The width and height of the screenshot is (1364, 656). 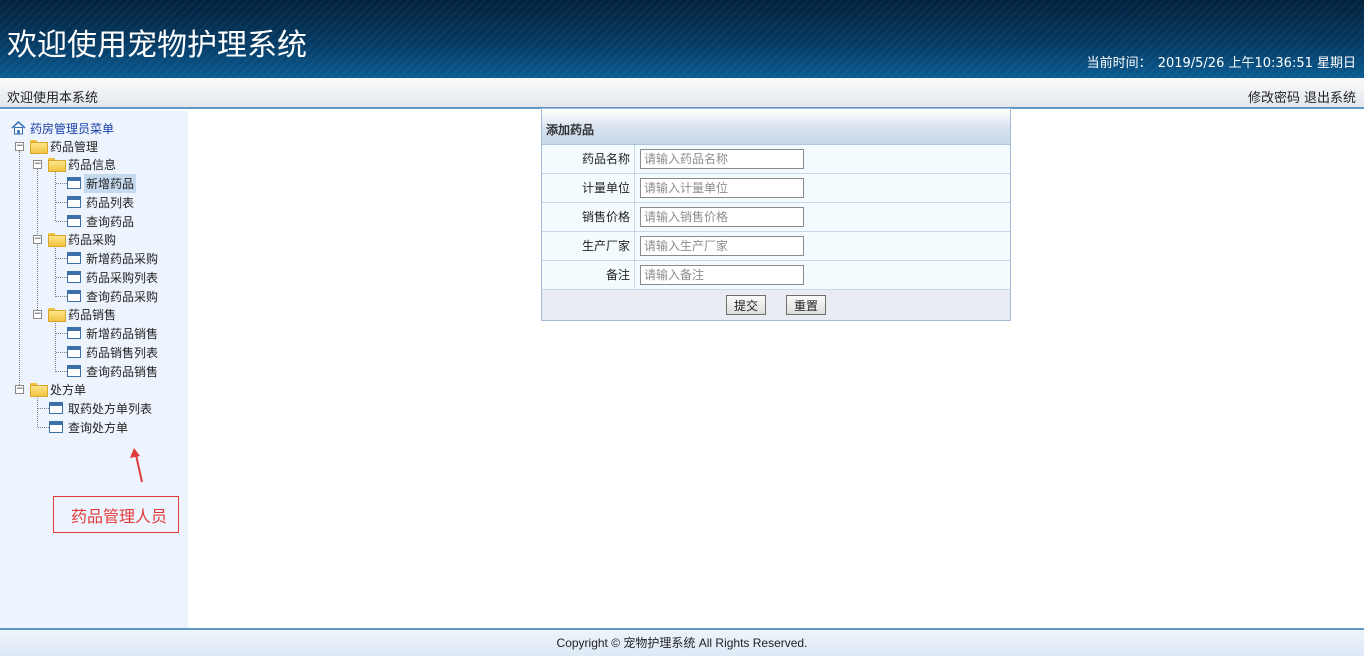 What do you see at coordinates (722, 188) in the screenshot?
I see `unit-input` at bounding box center [722, 188].